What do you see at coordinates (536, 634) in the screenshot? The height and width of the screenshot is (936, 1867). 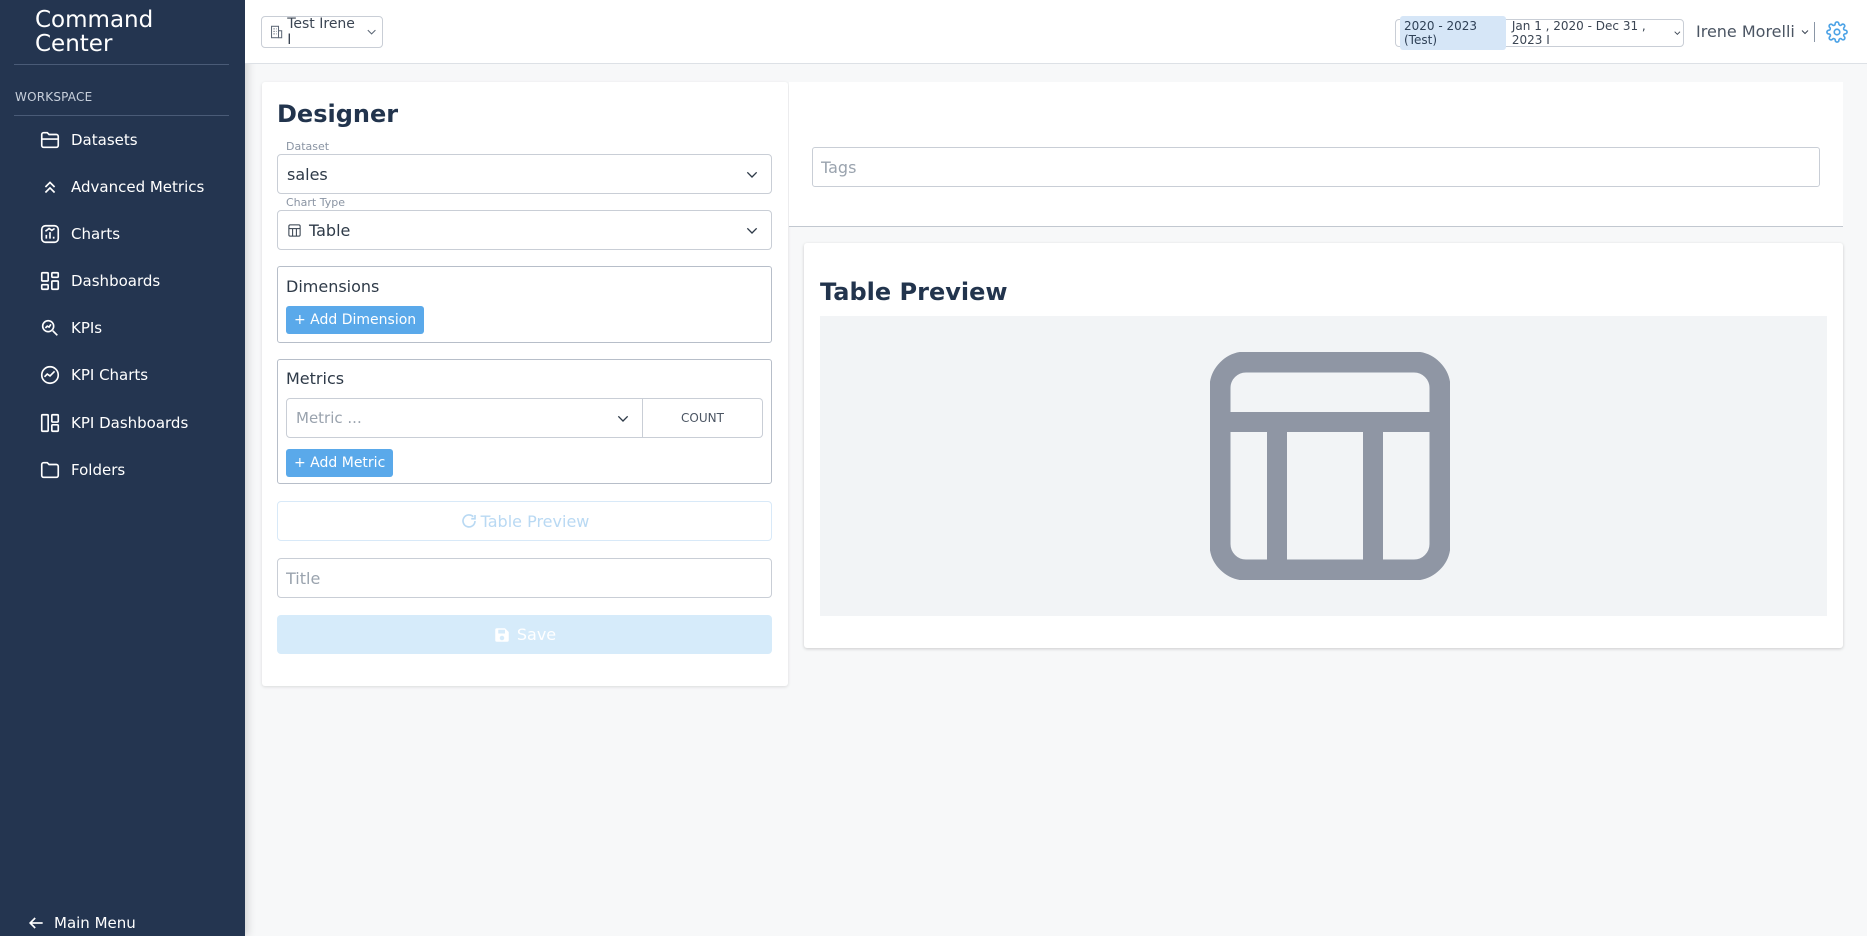 I see `save-label: Save` at bounding box center [536, 634].